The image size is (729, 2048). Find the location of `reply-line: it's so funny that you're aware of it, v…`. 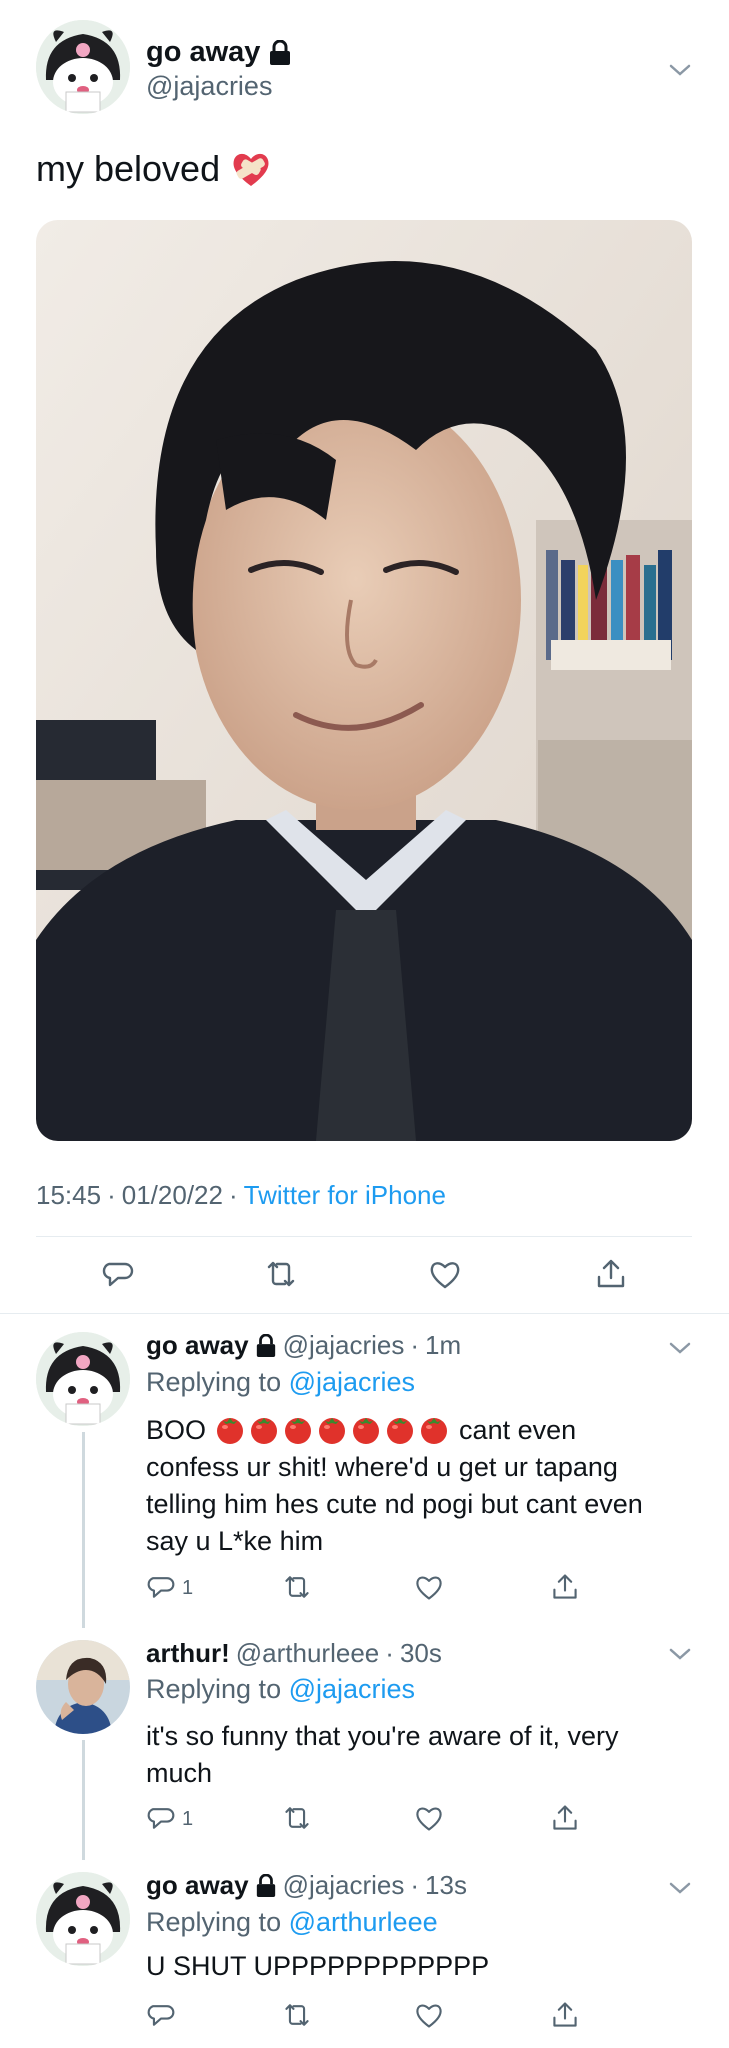

reply-line: it's so funny that you're aware of it, v… is located at coordinates (382, 1736).